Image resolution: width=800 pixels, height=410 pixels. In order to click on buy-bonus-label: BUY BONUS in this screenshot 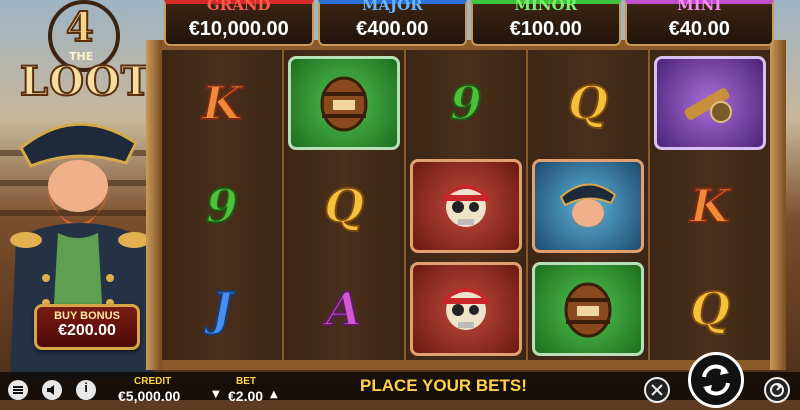, I will do `click(87, 316)`.